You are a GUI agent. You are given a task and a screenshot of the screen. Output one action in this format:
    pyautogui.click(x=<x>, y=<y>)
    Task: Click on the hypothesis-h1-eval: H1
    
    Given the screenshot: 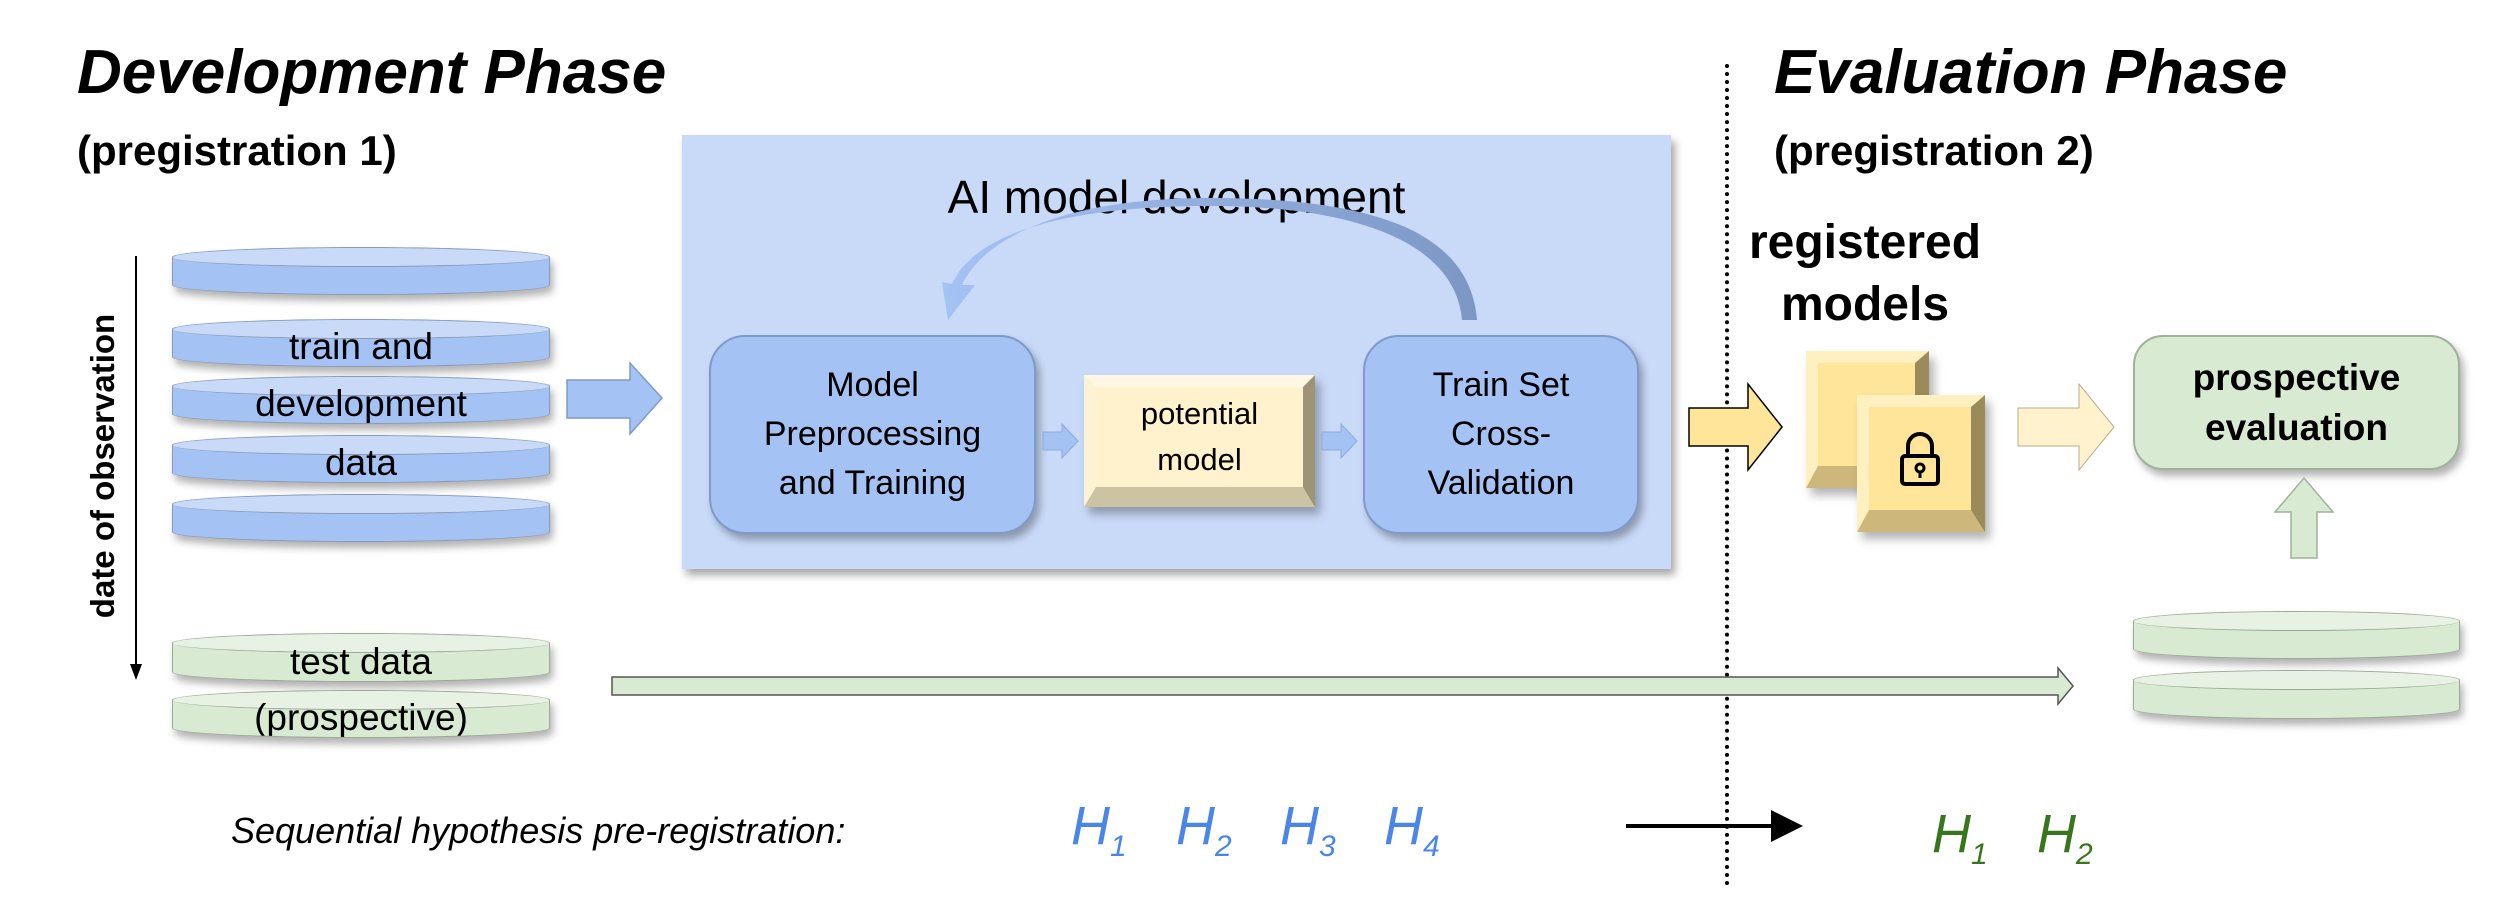 What is the action you would take?
    pyautogui.click(x=1960, y=837)
    